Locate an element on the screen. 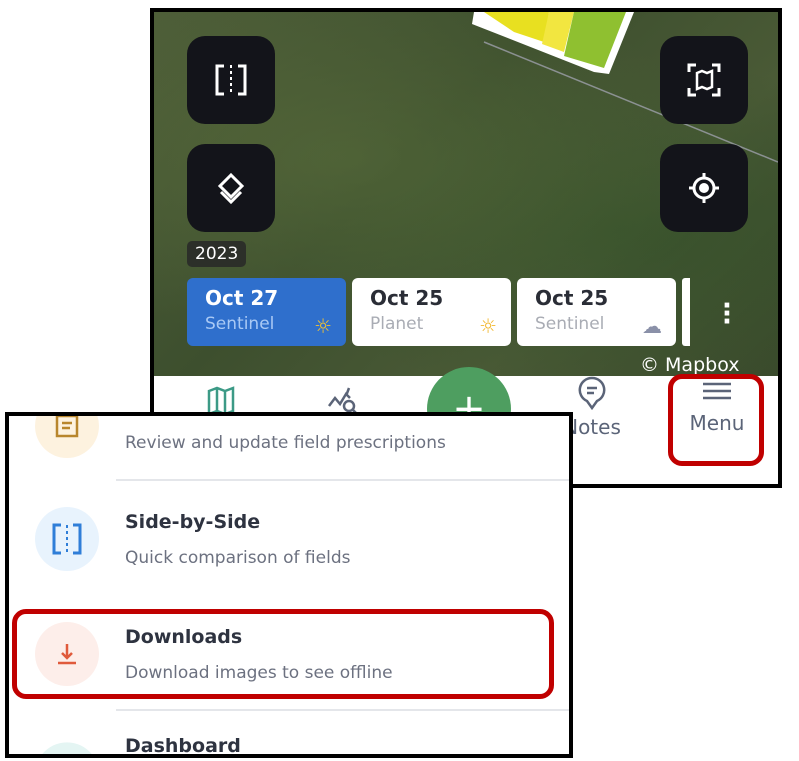  fit-field-icon is located at coordinates (704, 80).